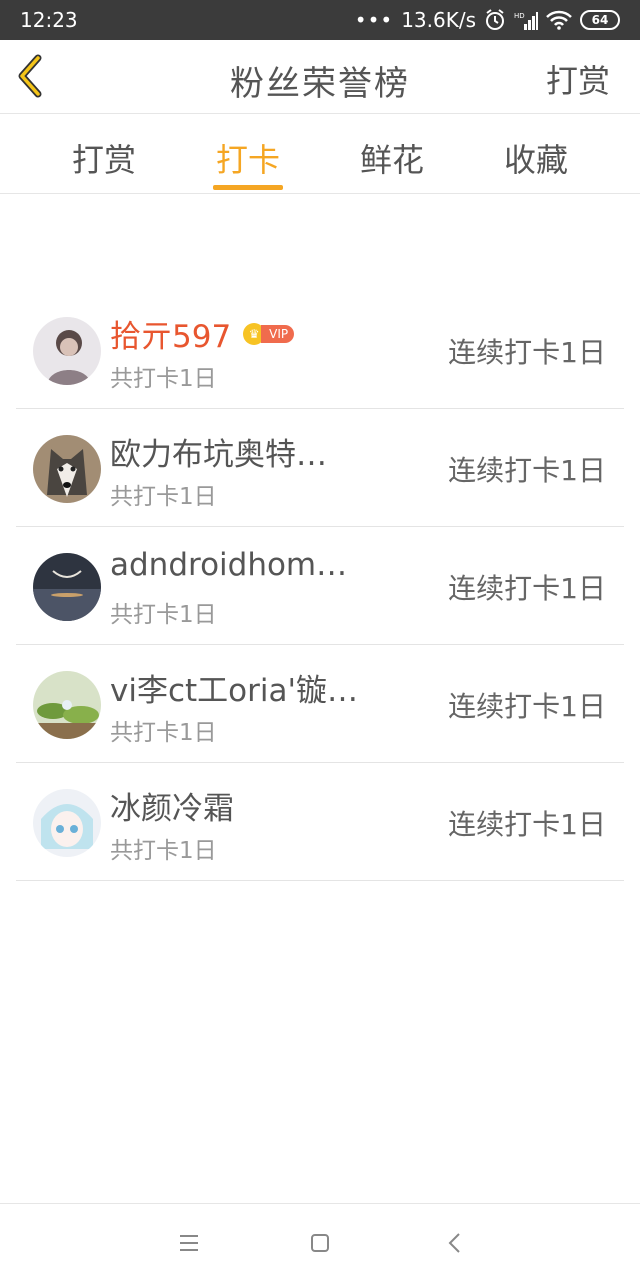  I want to click on list-item: vi李ct工oria'镟… 共打卡1日 连续打卡1日, so click(320, 704).